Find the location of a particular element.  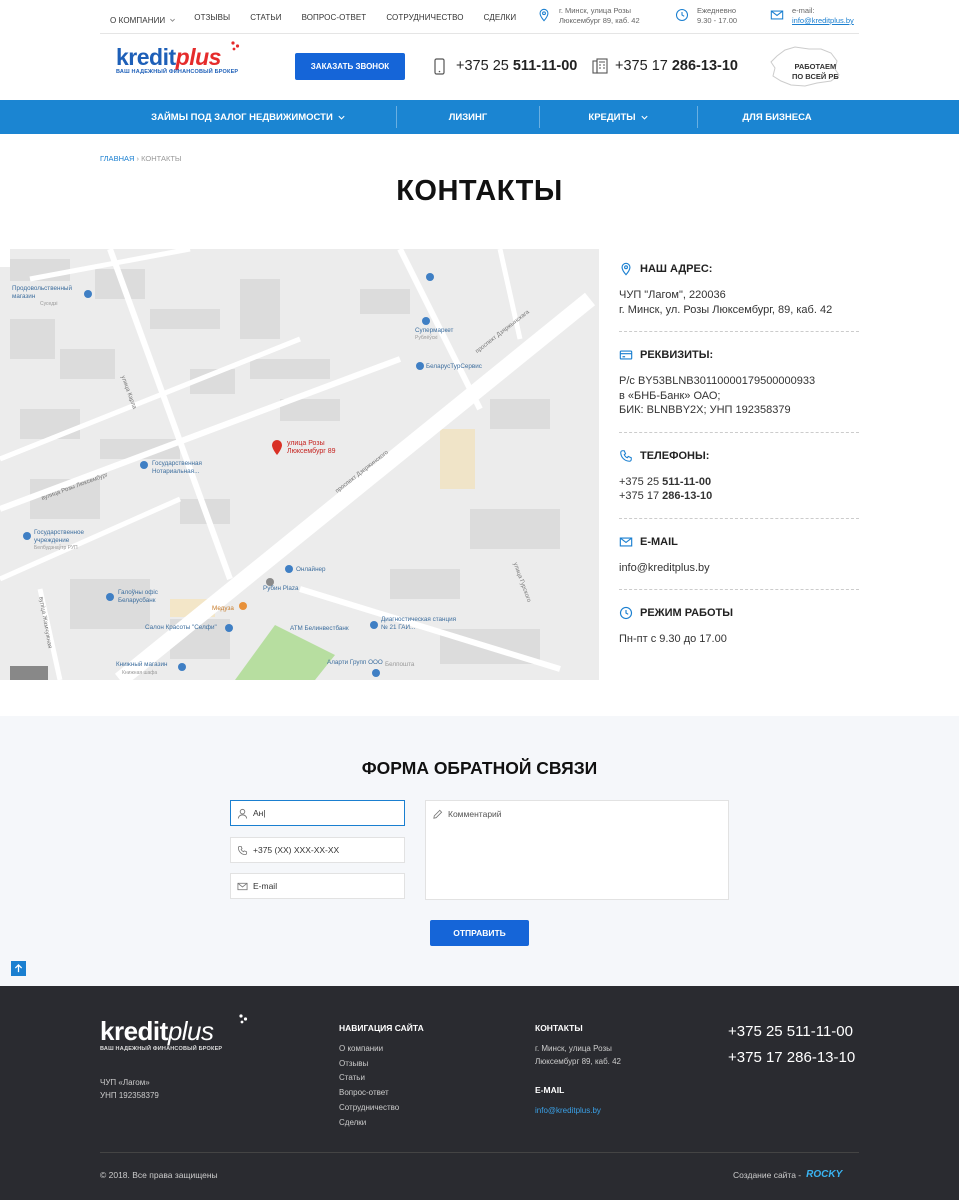

logo-tagline: ваш надежный финансовый брокер is located at coordinates (177, 72).